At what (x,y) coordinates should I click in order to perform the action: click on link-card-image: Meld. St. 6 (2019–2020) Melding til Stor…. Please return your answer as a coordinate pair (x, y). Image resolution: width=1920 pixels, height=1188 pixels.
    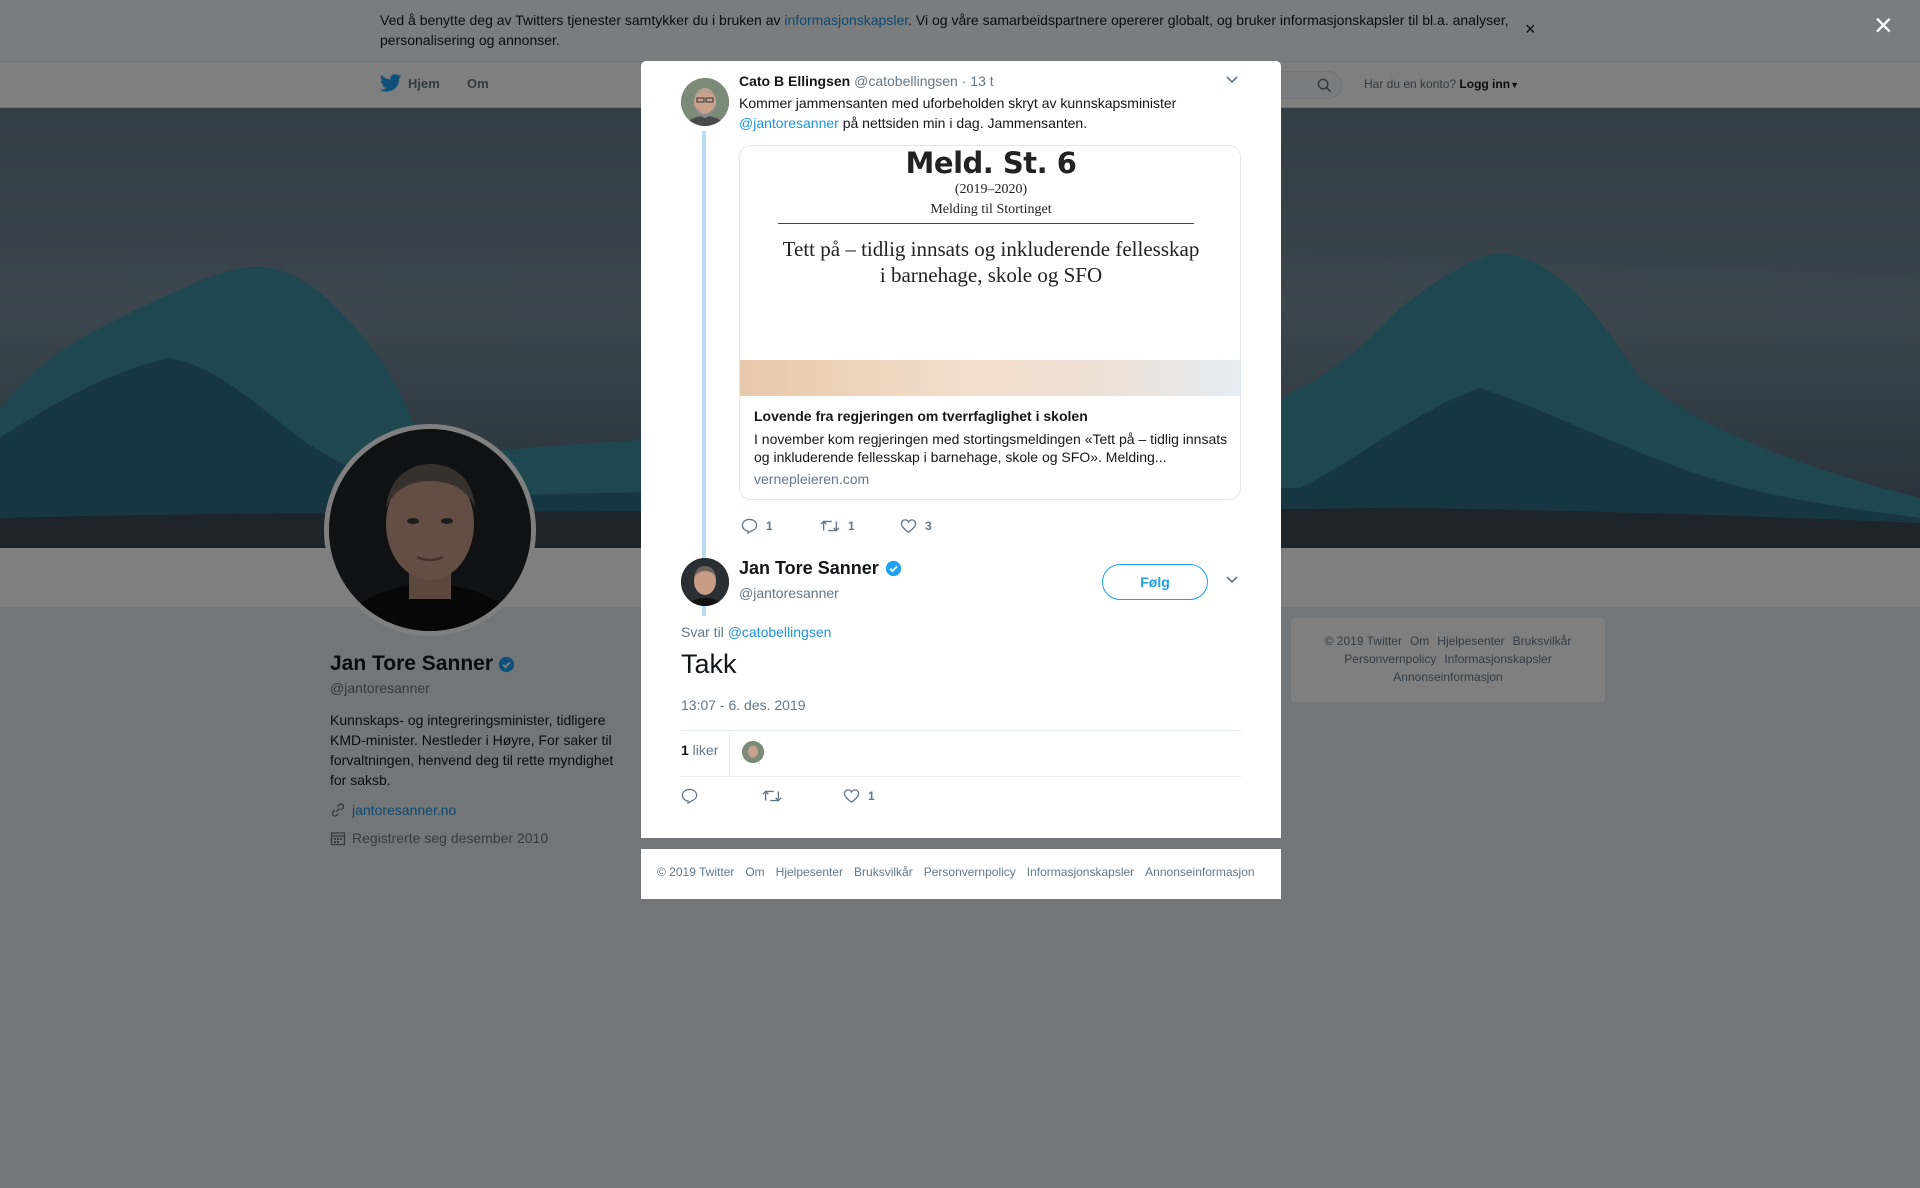
    Looking at the image, I should click on (990, 271).